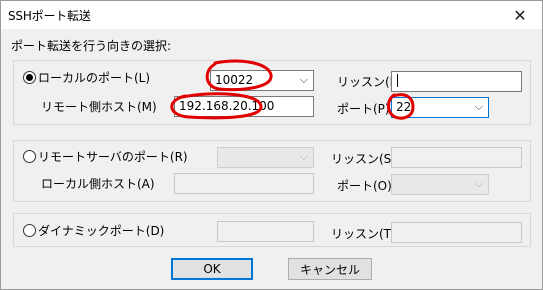 The width and height of the screenshot is (543, 290). I want to click on local-listen-label: リッスン(I), so click(367, 82).